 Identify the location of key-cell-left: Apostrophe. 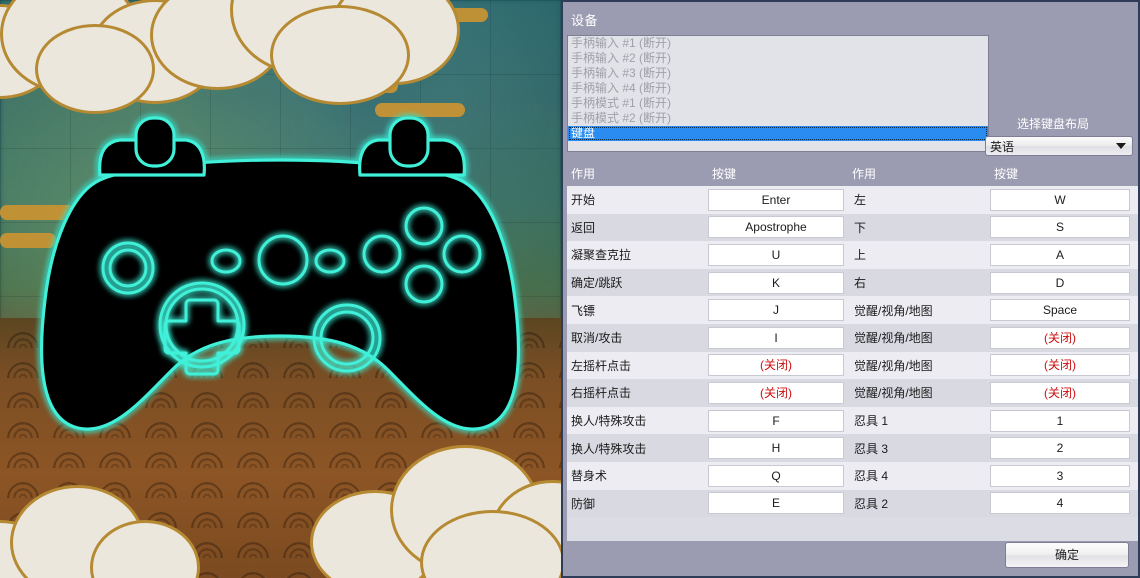
(778, 227).